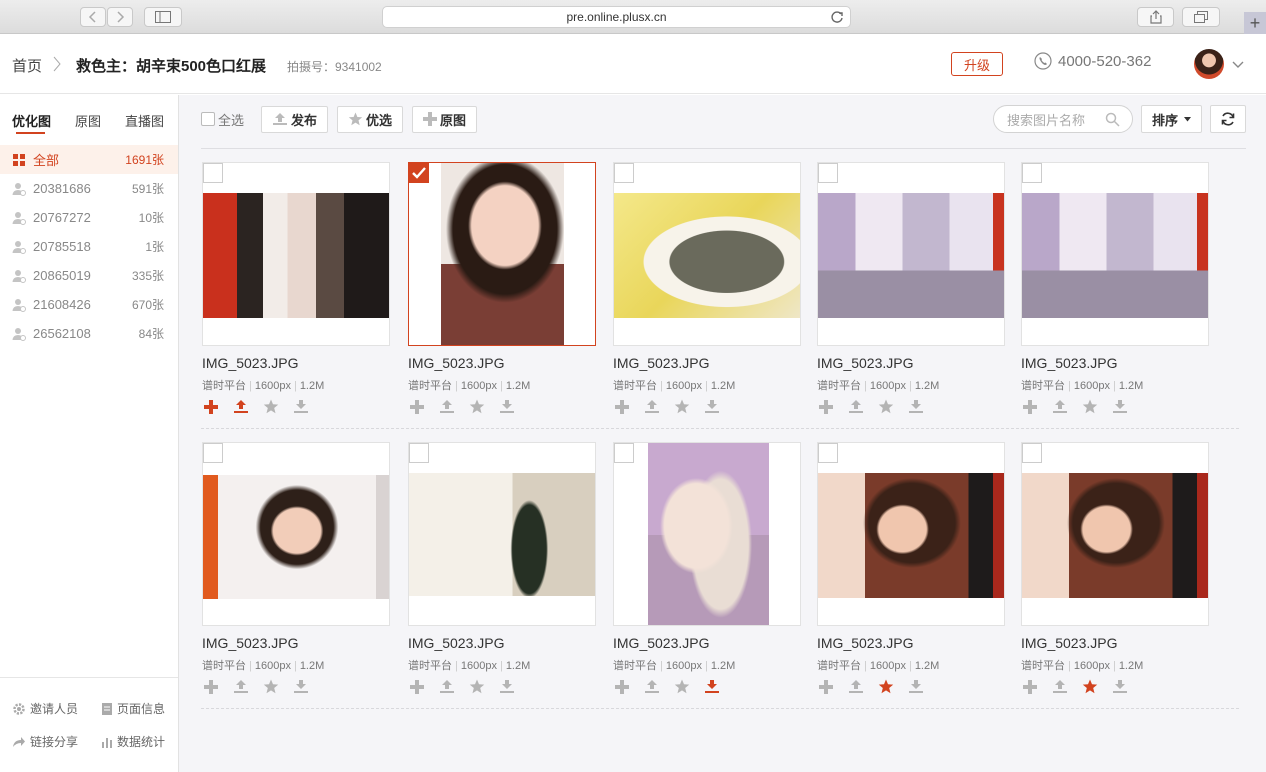  Describe the element at coordinates (88, 120) in the screenshot. I see `tab-original: 原图` at that location.